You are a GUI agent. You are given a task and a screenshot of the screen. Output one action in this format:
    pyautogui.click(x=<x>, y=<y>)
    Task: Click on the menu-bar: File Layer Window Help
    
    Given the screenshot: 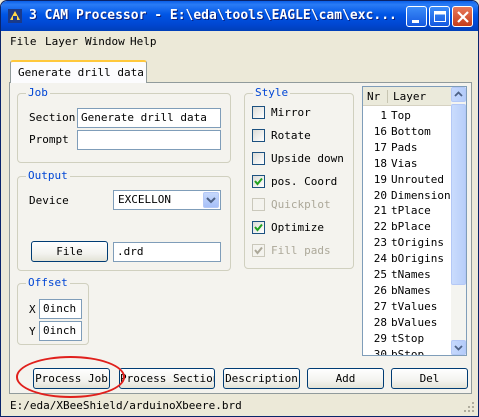 What is the action you would take?
    pyautogui.click(x=239, y=42)
    